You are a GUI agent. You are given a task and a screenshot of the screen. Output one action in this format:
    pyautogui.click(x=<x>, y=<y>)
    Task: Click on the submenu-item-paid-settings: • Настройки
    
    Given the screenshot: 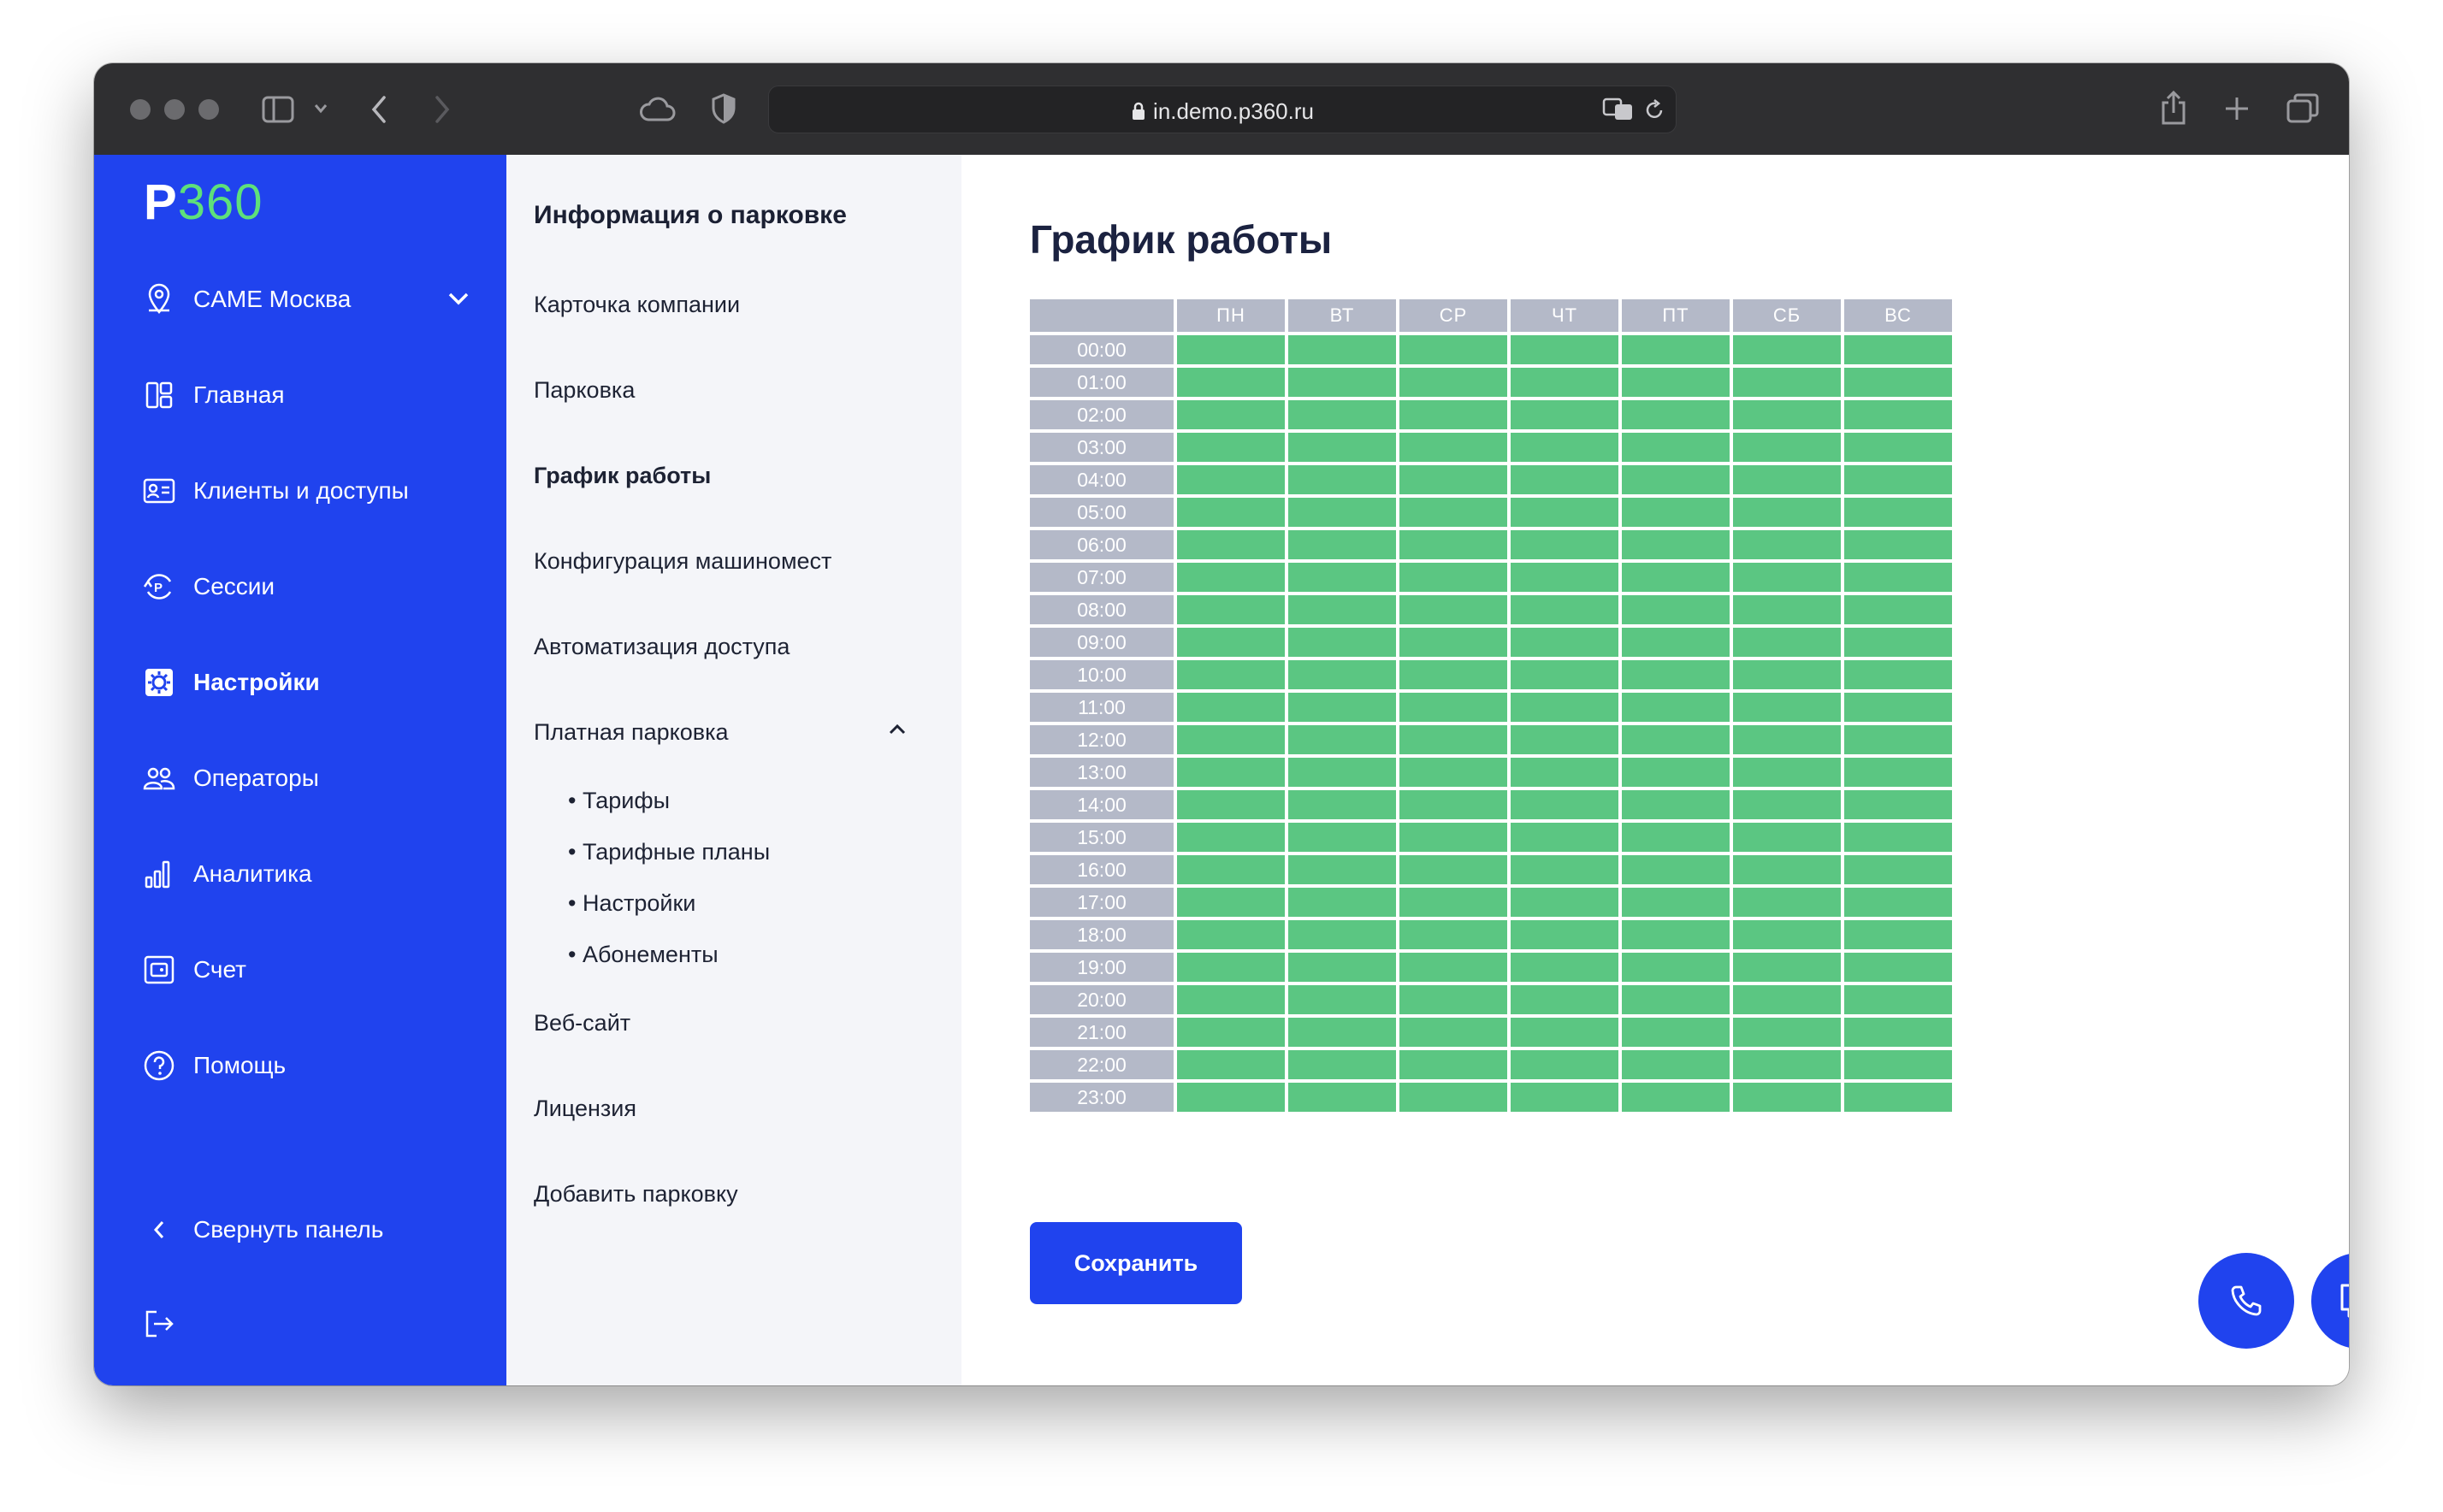 What is the action you would take?
    pyautogui.click(x=631, y=903)
    